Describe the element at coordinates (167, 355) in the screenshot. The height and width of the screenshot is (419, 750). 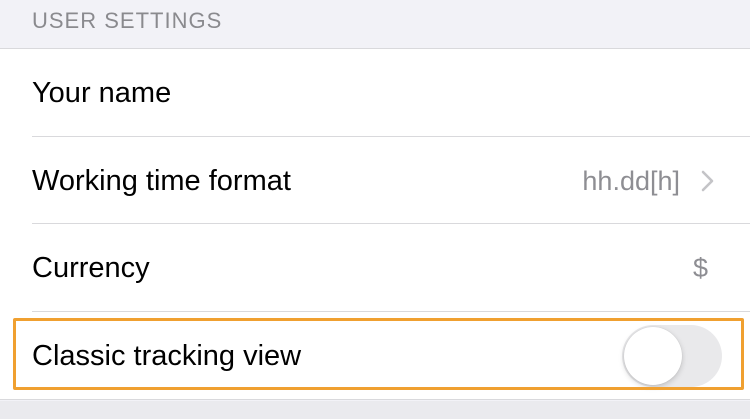
I see `row-label: Classic tracking view` at that location.